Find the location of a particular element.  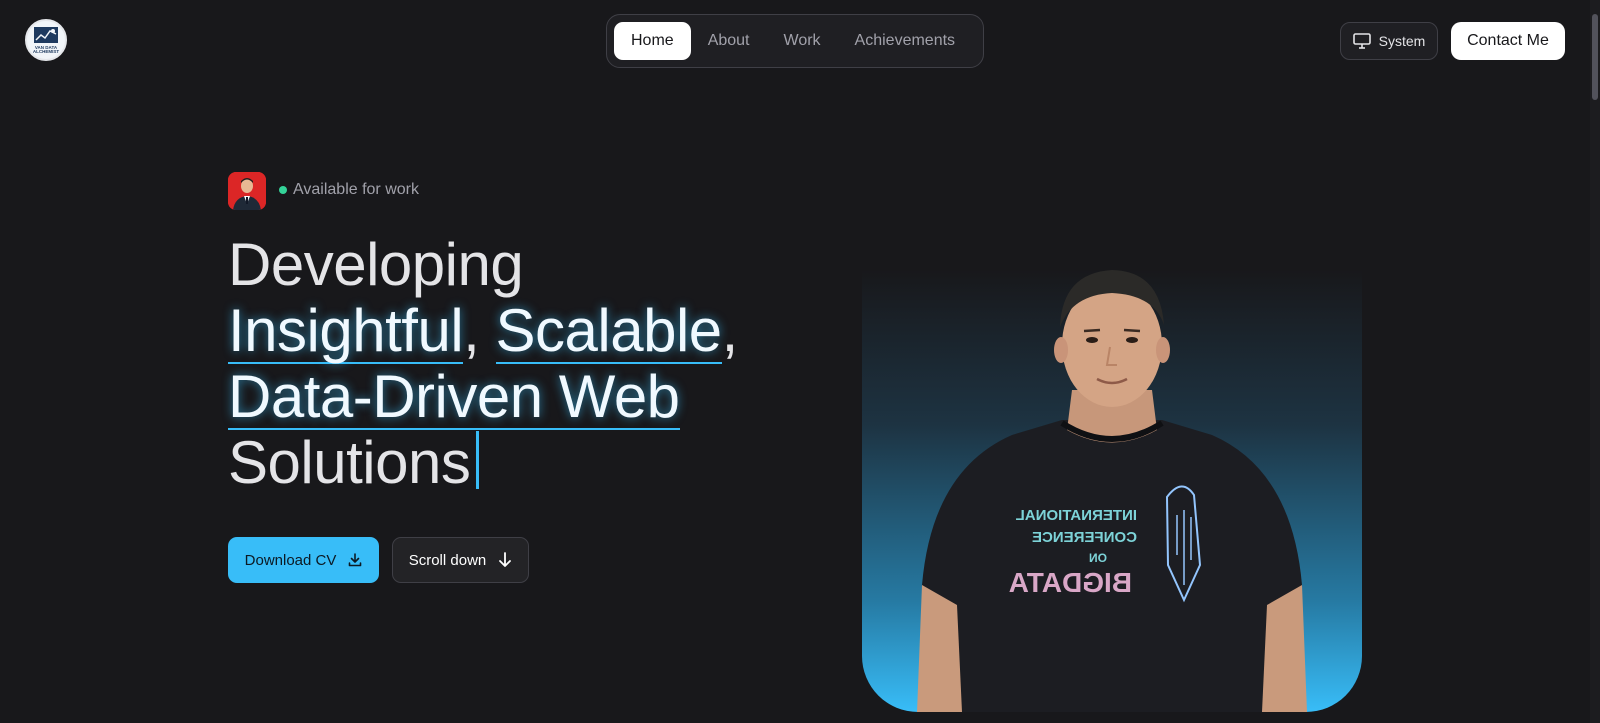

download-cv-label: Download CV is located at coordinates (290, 560).